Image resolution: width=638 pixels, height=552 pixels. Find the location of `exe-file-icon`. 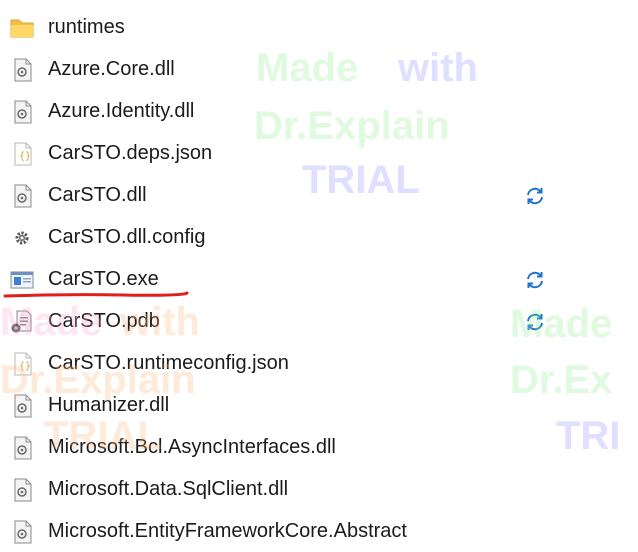

exe-file-icon is located at coordinates (22, 280).